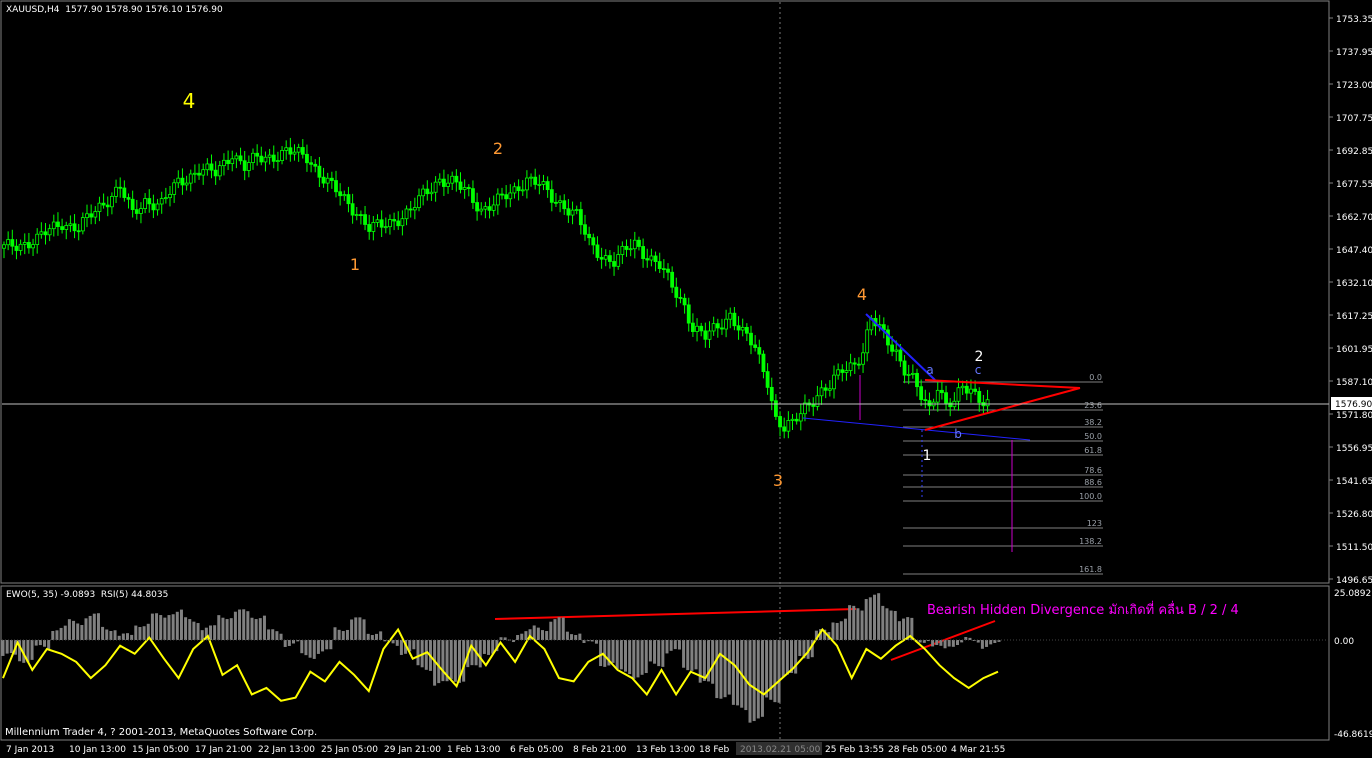  Describe the element at coordinates (1002, 384) in the screenshot. I see `red-triangle-upper` at that location.